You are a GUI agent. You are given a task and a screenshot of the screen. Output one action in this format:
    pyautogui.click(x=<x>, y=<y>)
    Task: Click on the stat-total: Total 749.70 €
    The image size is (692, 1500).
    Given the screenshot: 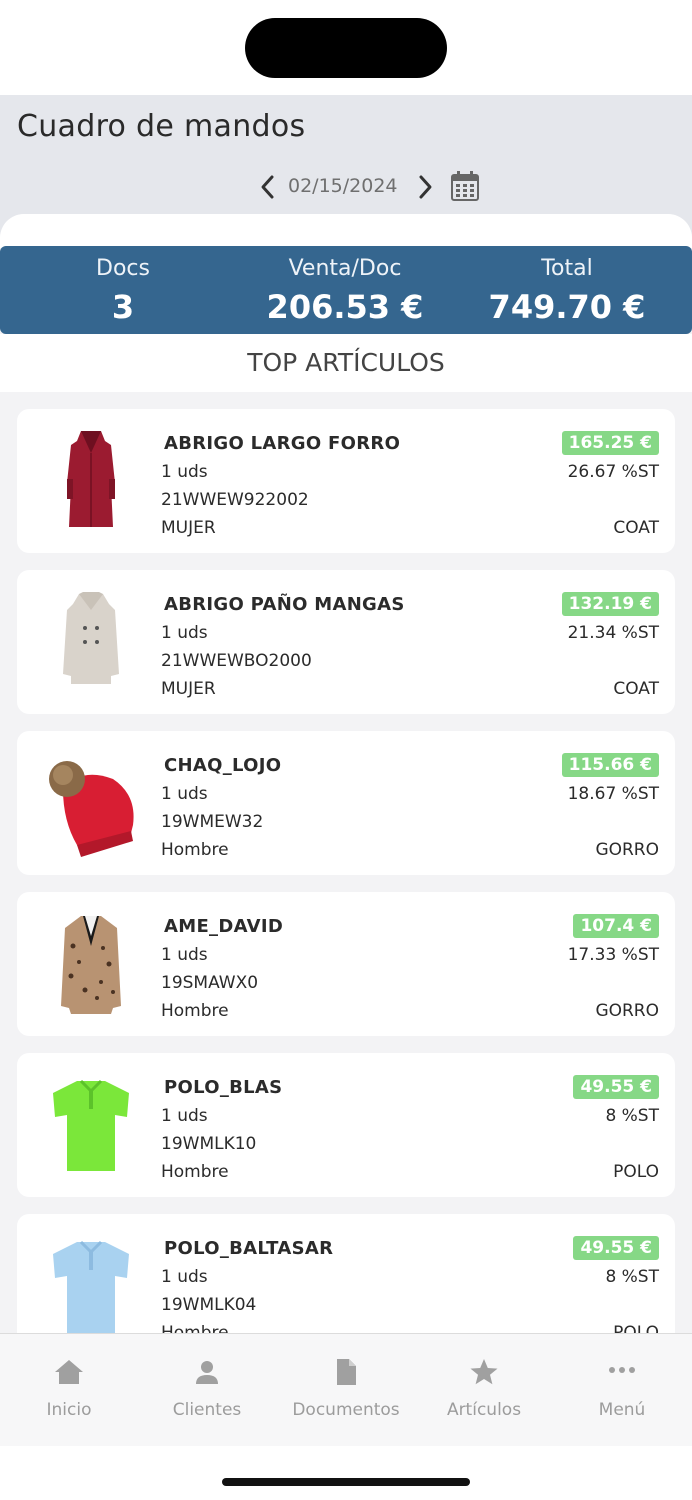 What is the action you would take?
    pyautogui.click(x=567, y=290)
    